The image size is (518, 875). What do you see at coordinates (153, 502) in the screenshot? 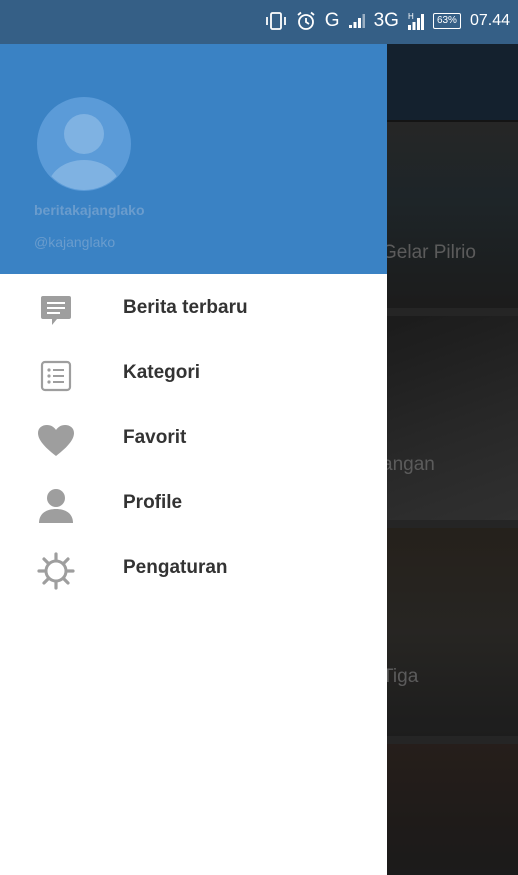
I see `menu-item-label: Profile` at bounding box center [153, 502].